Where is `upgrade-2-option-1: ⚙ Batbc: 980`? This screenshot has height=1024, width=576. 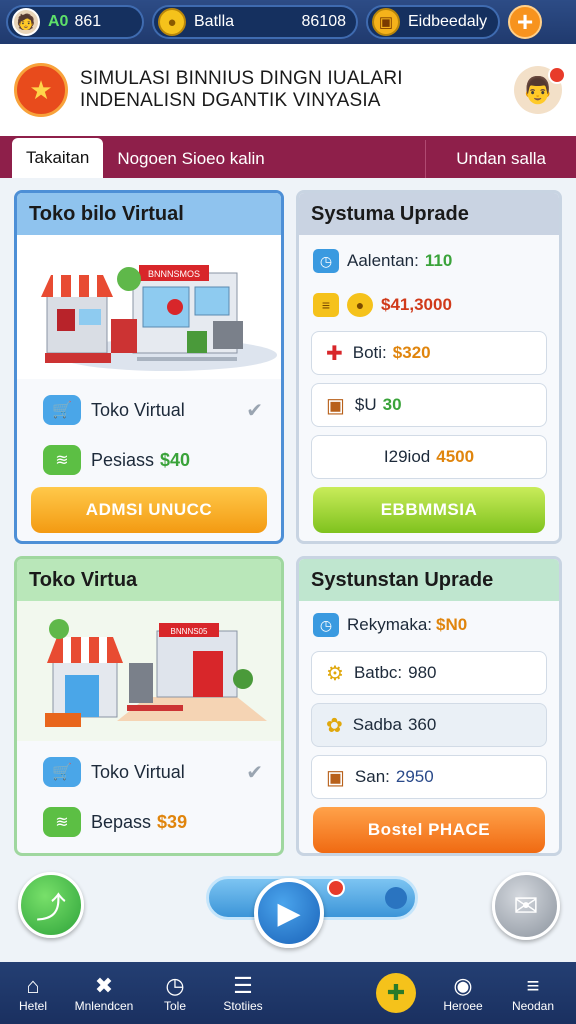
upgrade-2-option-1: ⚙ Batbc: 980 is located at coordinates (429, 673).